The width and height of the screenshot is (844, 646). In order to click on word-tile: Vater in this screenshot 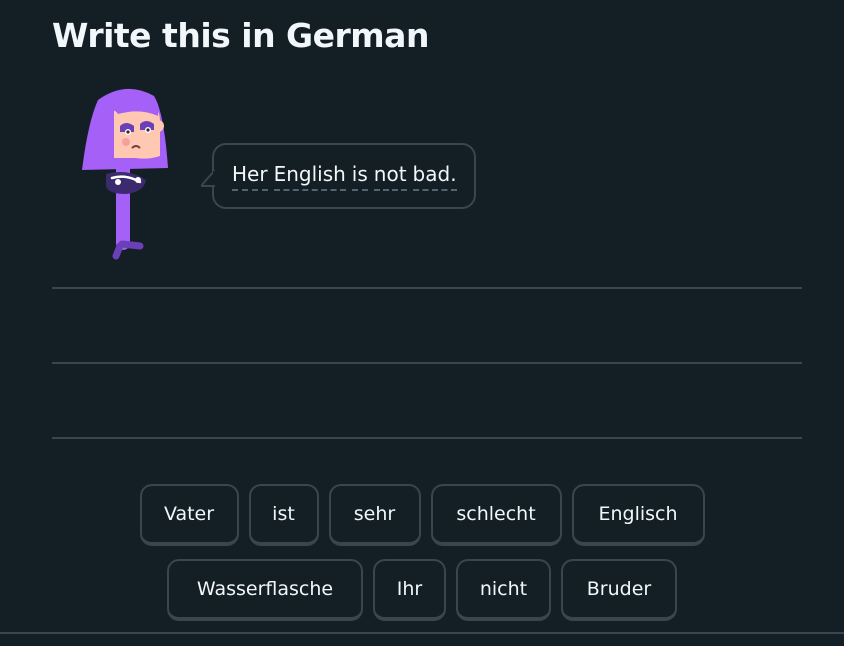, I will do `click(189, 515)`.